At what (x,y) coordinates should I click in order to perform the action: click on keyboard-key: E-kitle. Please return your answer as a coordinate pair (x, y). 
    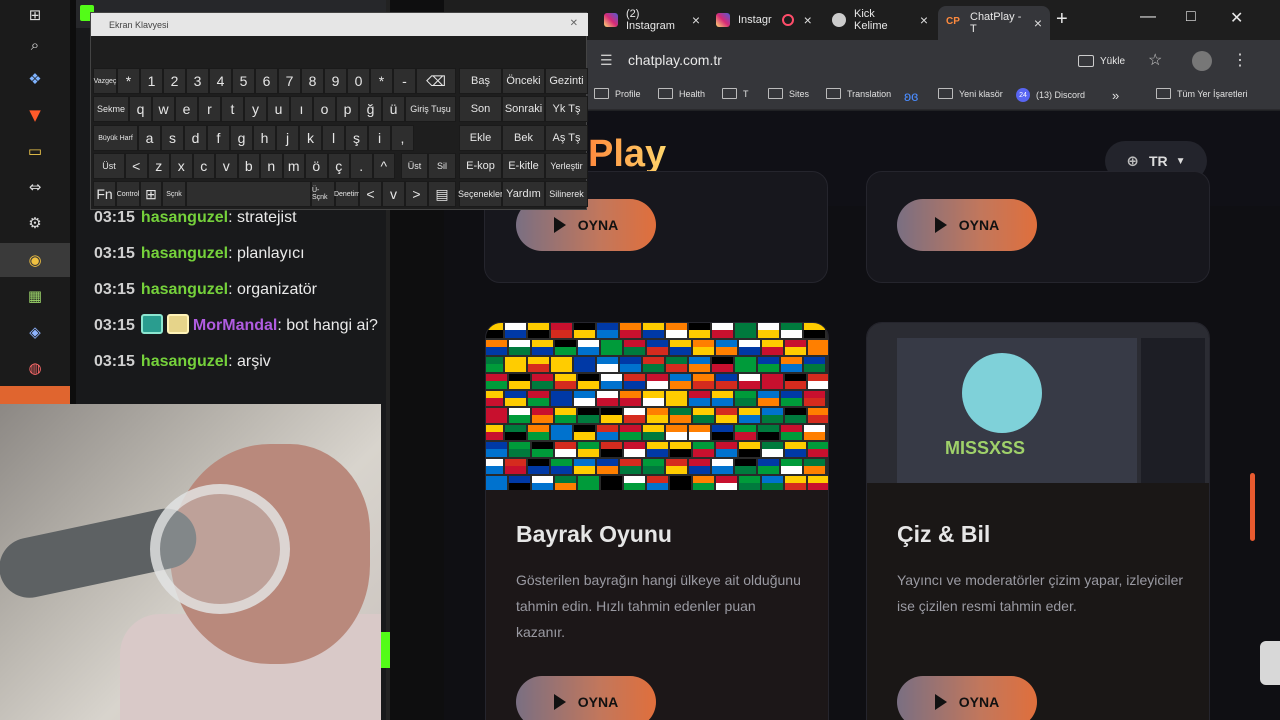
    Looking at the image, I should click on (523, 166).